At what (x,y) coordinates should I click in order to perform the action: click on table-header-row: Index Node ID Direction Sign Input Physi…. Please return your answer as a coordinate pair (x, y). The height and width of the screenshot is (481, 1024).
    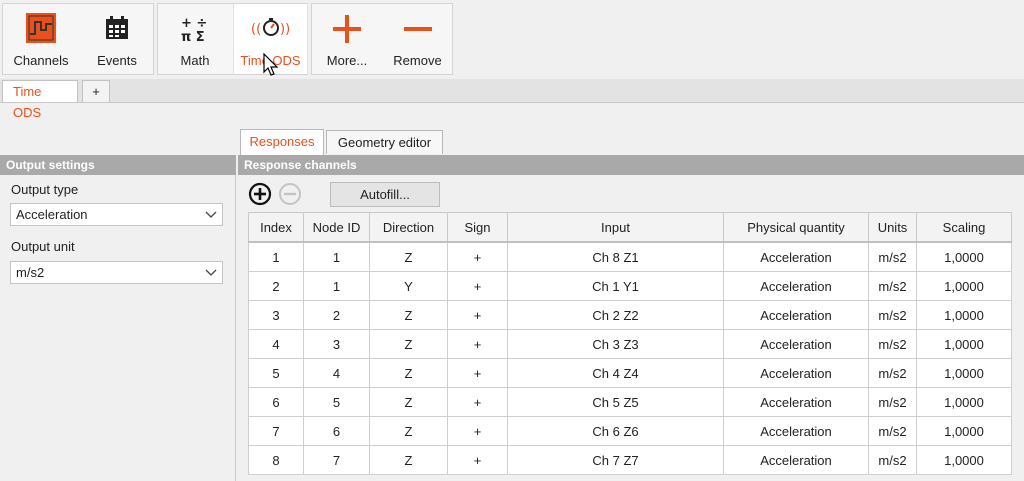
    Looking at the image, I should click on (630, 227).